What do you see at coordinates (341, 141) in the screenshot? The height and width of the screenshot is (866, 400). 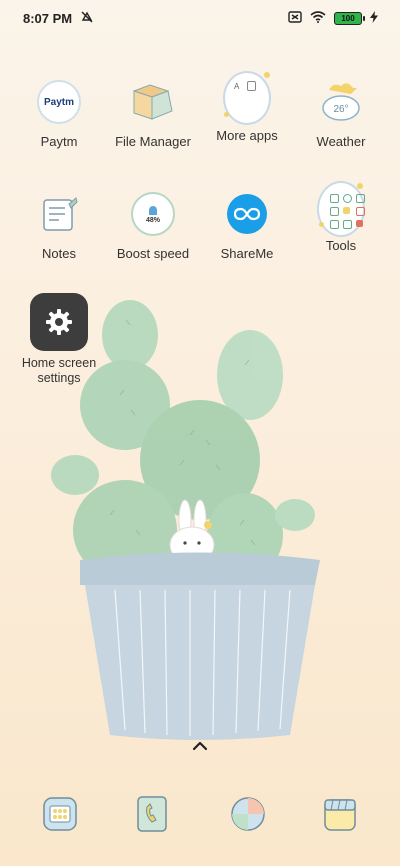 I see `app-label: Weather` at bounding box center [341, 141].